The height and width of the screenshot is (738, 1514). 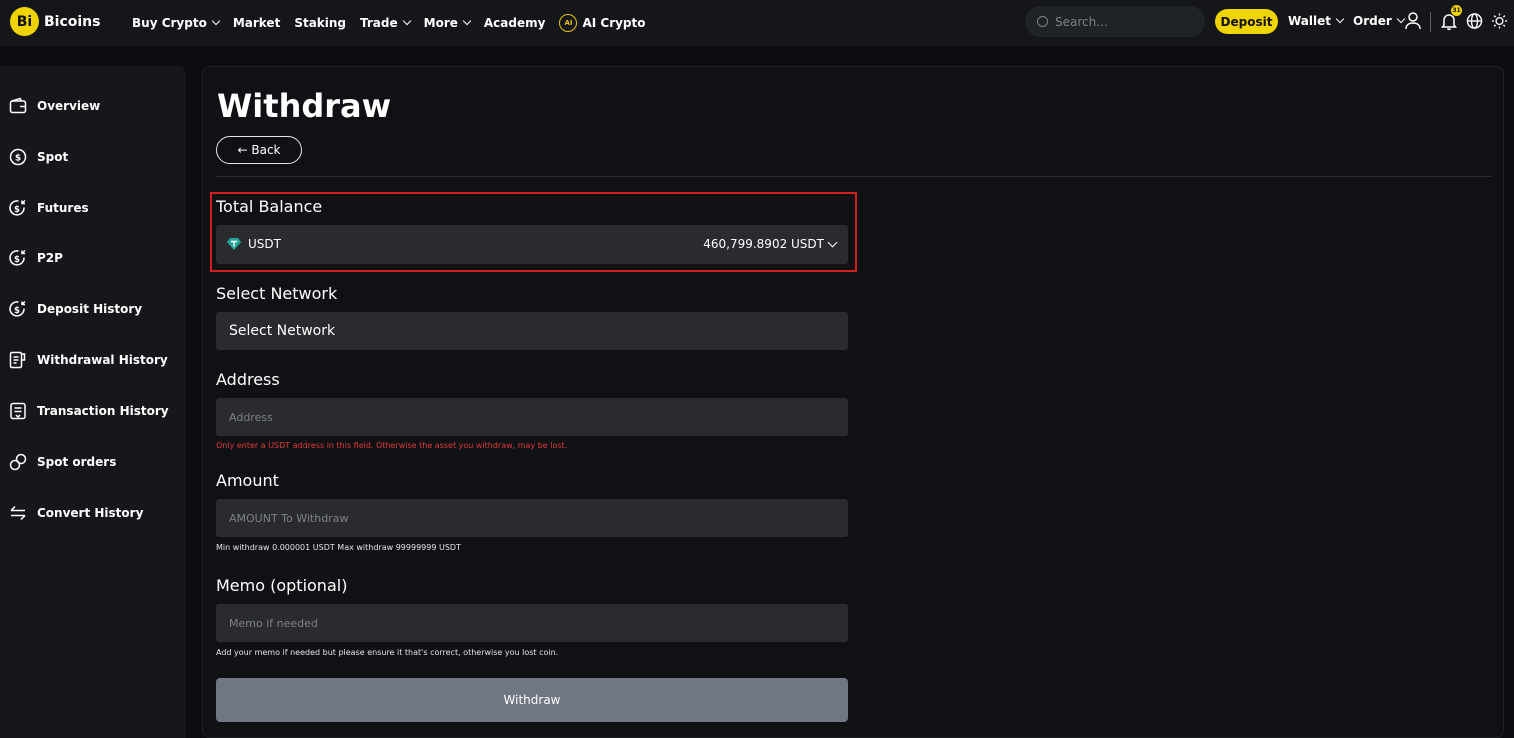 What do you see at coordinates (532, 417) in the screenshot?
I see `address-input: Address` at bounding box center [532, 417].